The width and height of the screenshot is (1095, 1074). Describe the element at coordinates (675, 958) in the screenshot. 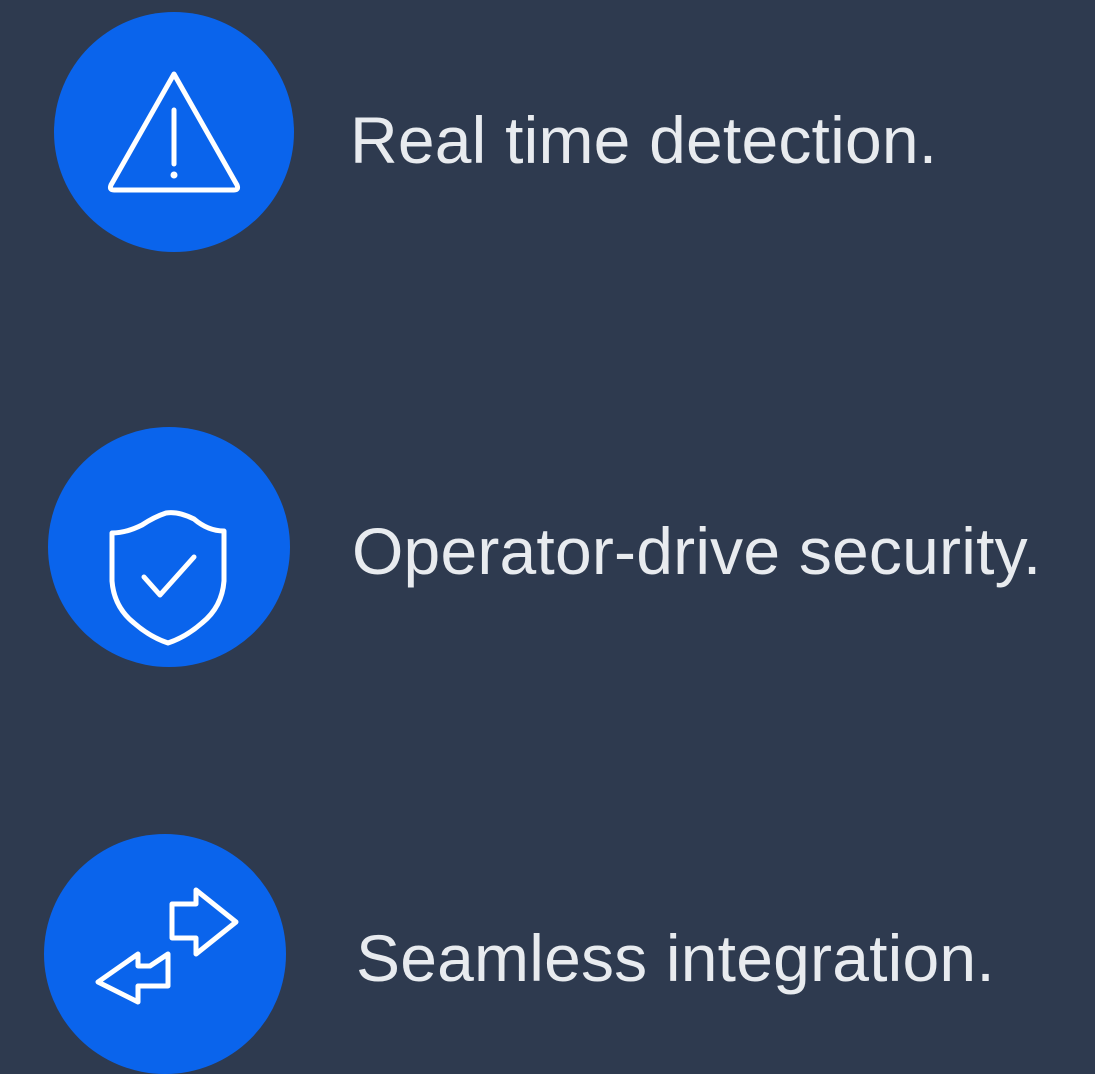

I see `feature-label: Seamless integration.` at that location.